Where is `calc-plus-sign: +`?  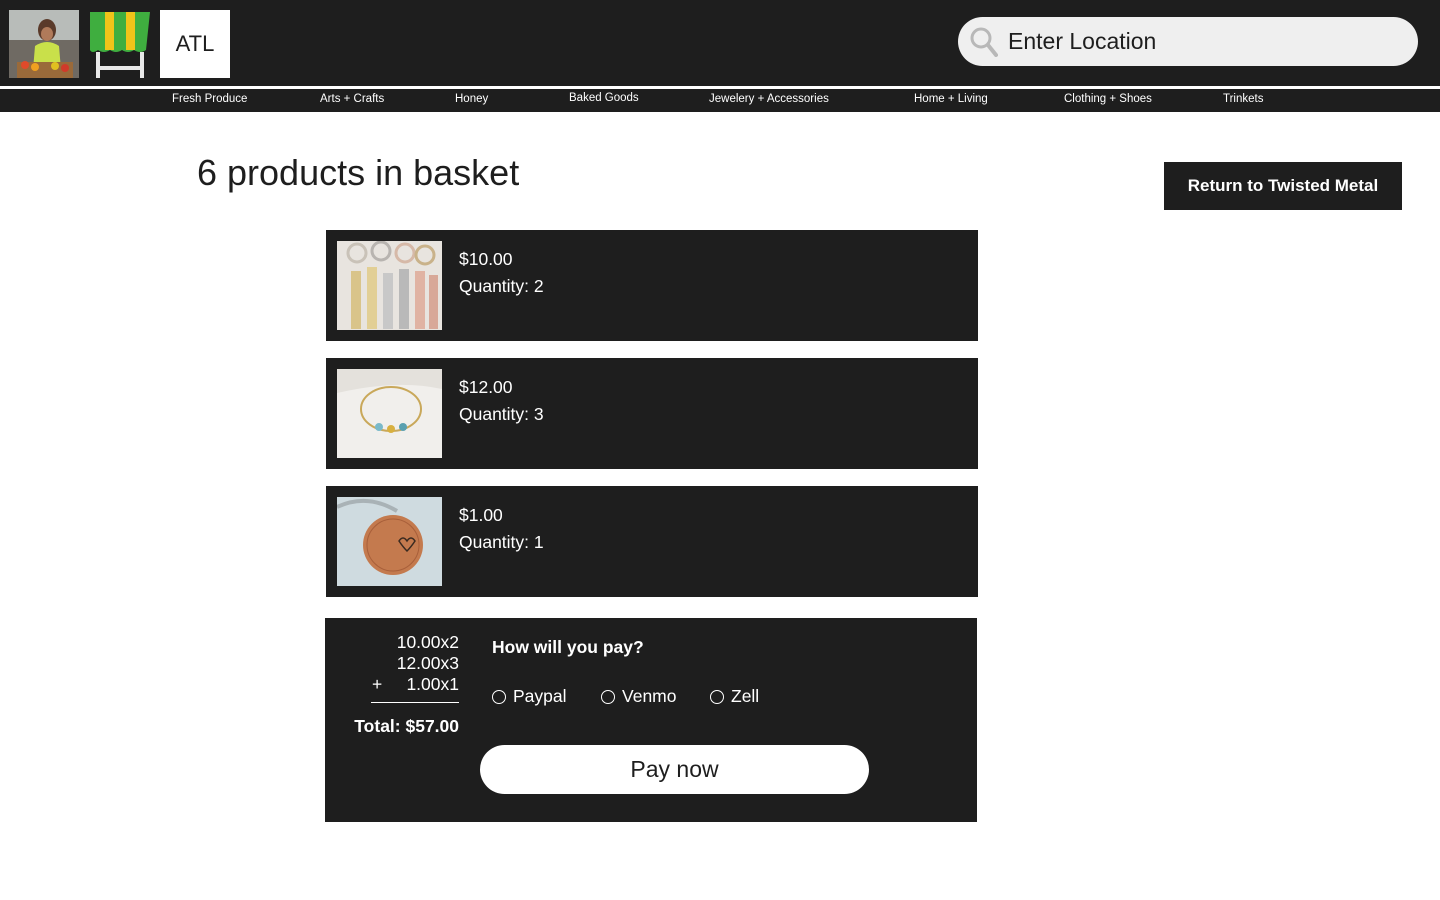
calc-plus-sign: + is located at coordinates (377, 684).